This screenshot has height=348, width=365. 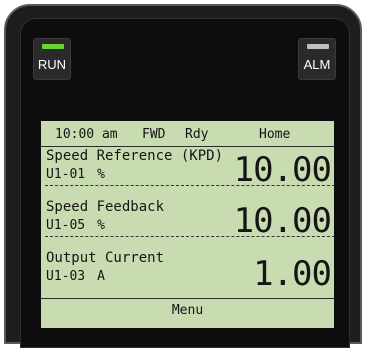 I want to click on status-time: 10:00 am, so click(x=86, y=134).